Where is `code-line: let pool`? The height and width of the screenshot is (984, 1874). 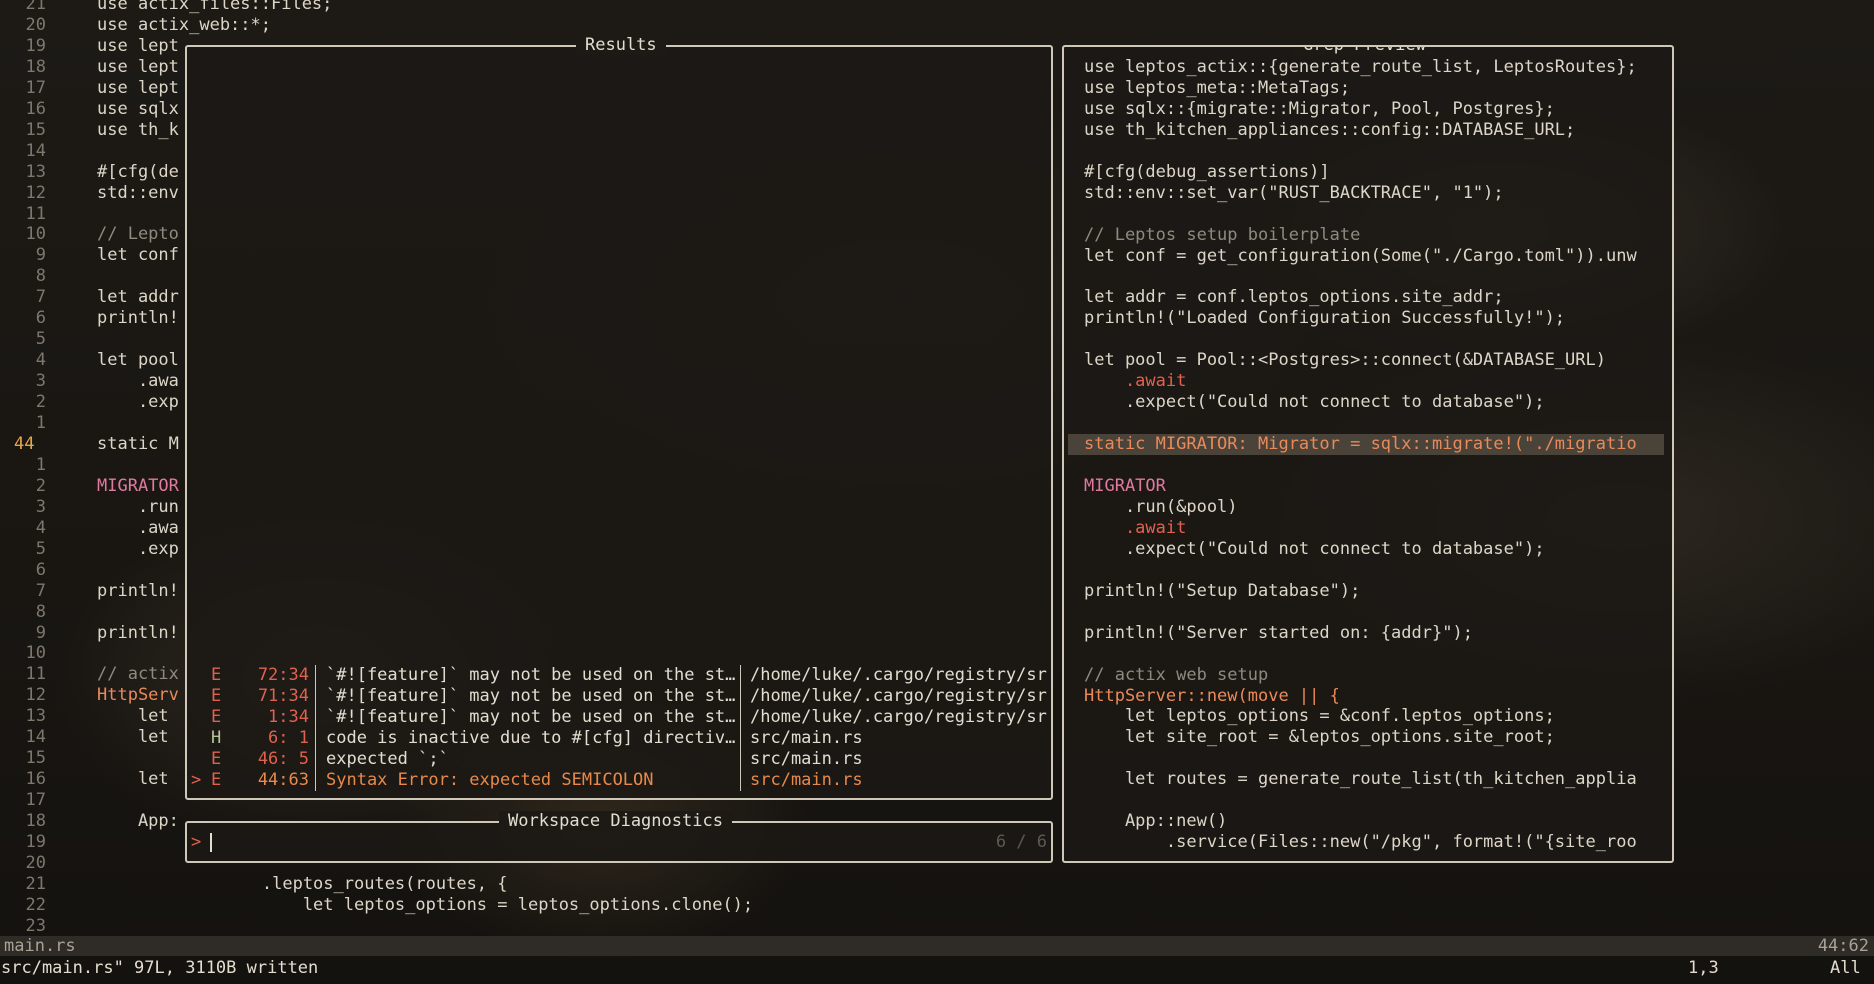
code-line: let pool is located at coordinates (138, 360).